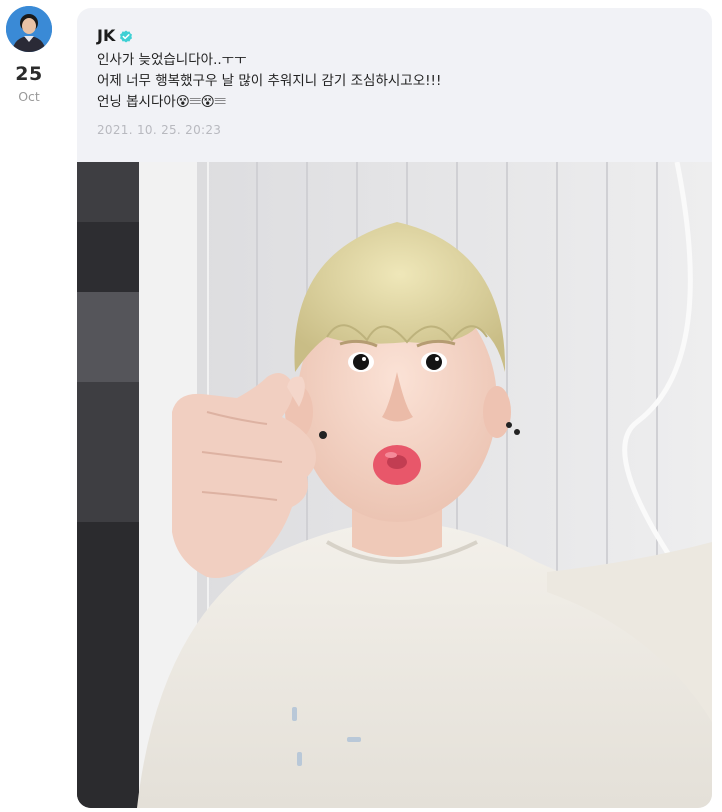 The height and width of the screenshot is (812, 722). Describe the element at coordinates (269, 81) in the screenshot. I see `post-line: 어제 너무 행복했구우 날 많이 추워지니 감기 조심하시고오!!!` at that location.